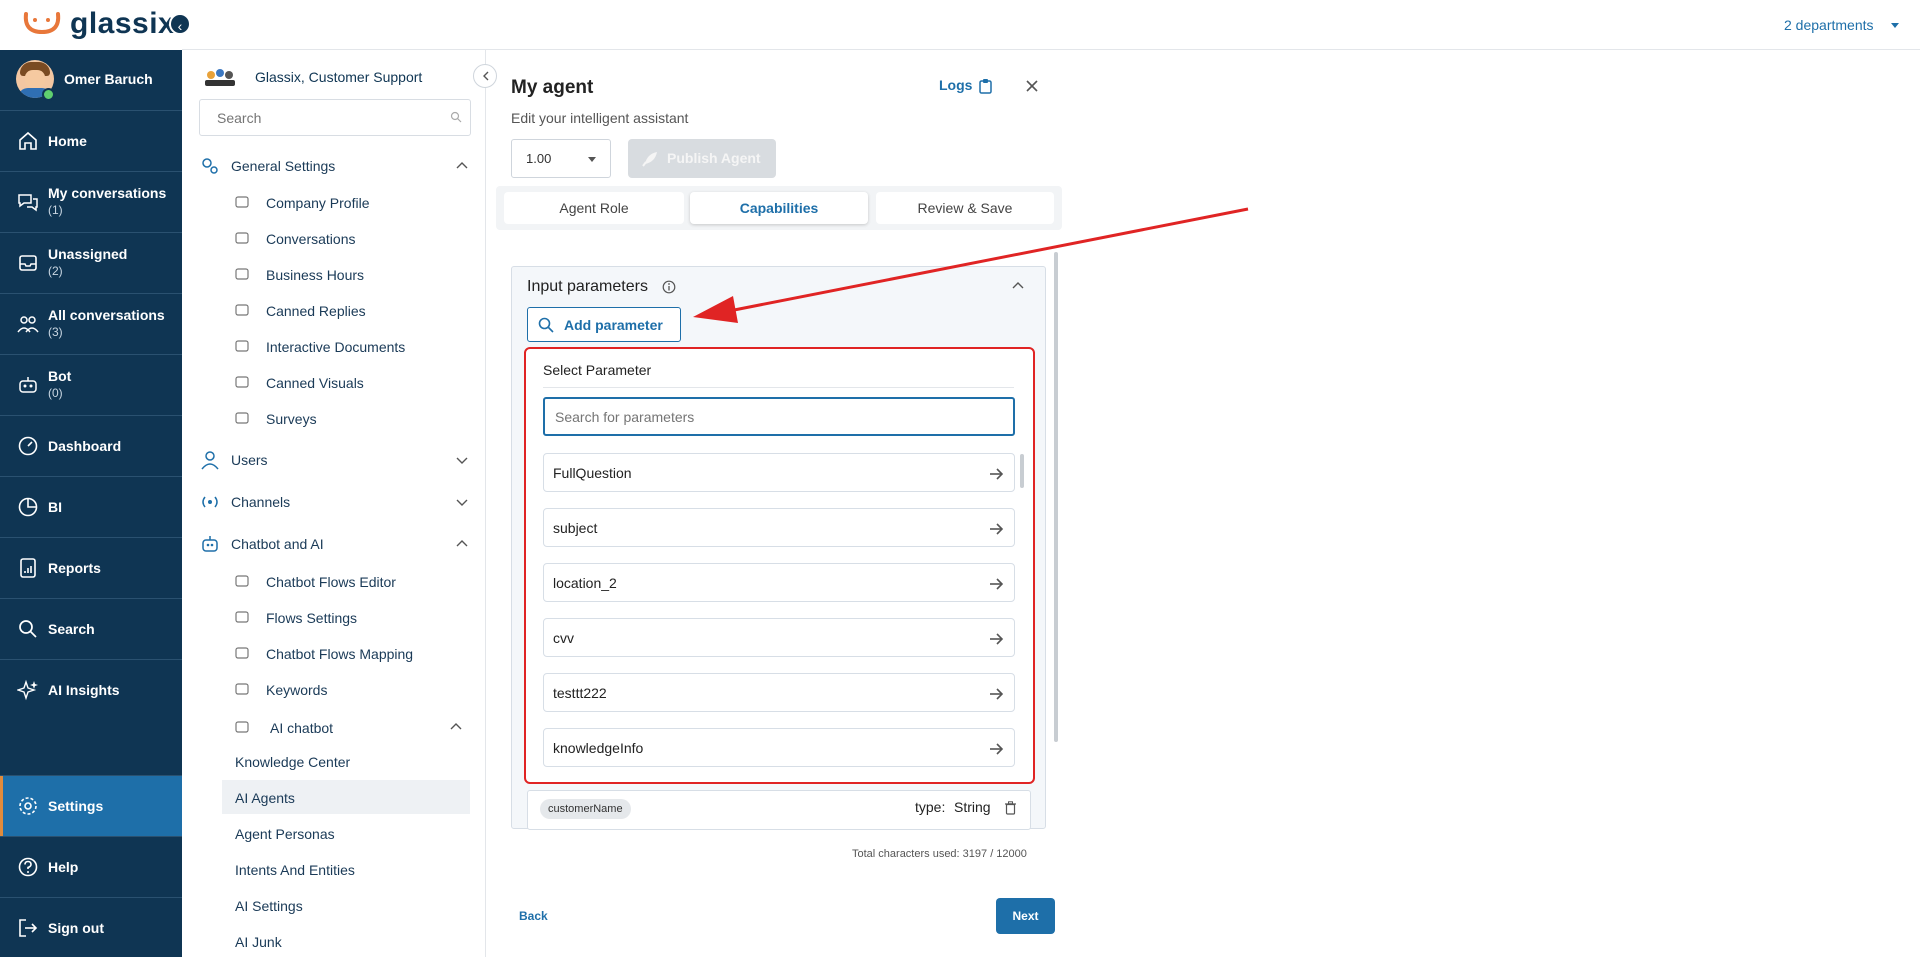  What do you see at coordinates (354, 581) in the screenshot?
I see `settings-item-chatbot-flows-editor: Chatbot Flows Editor` at bounding box center [354, 581].